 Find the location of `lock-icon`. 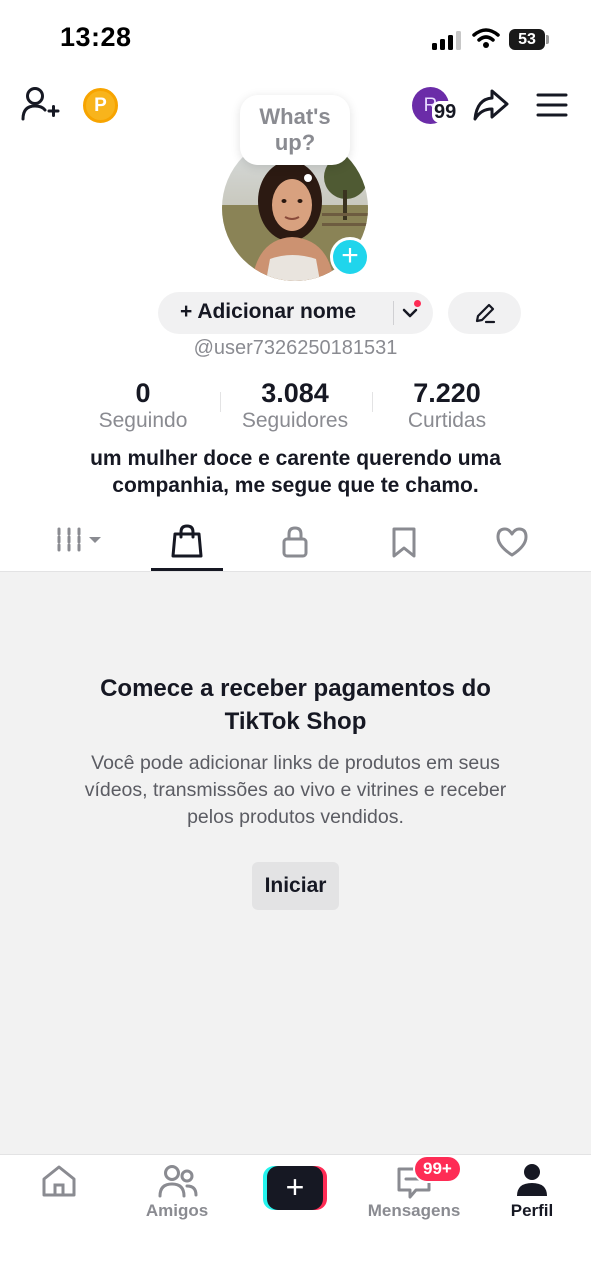

lock-icon is located at coordinates (295, 542).